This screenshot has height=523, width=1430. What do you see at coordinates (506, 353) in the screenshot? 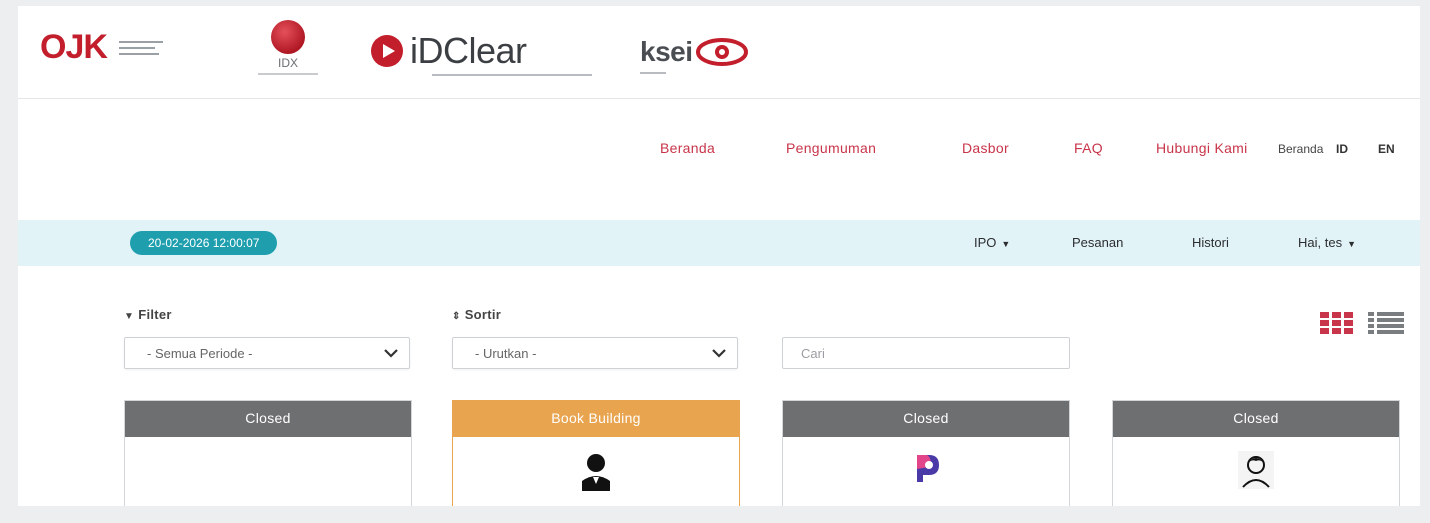
I see `sort-select-value: - Urutkan -` at bounding box center [506, 353].